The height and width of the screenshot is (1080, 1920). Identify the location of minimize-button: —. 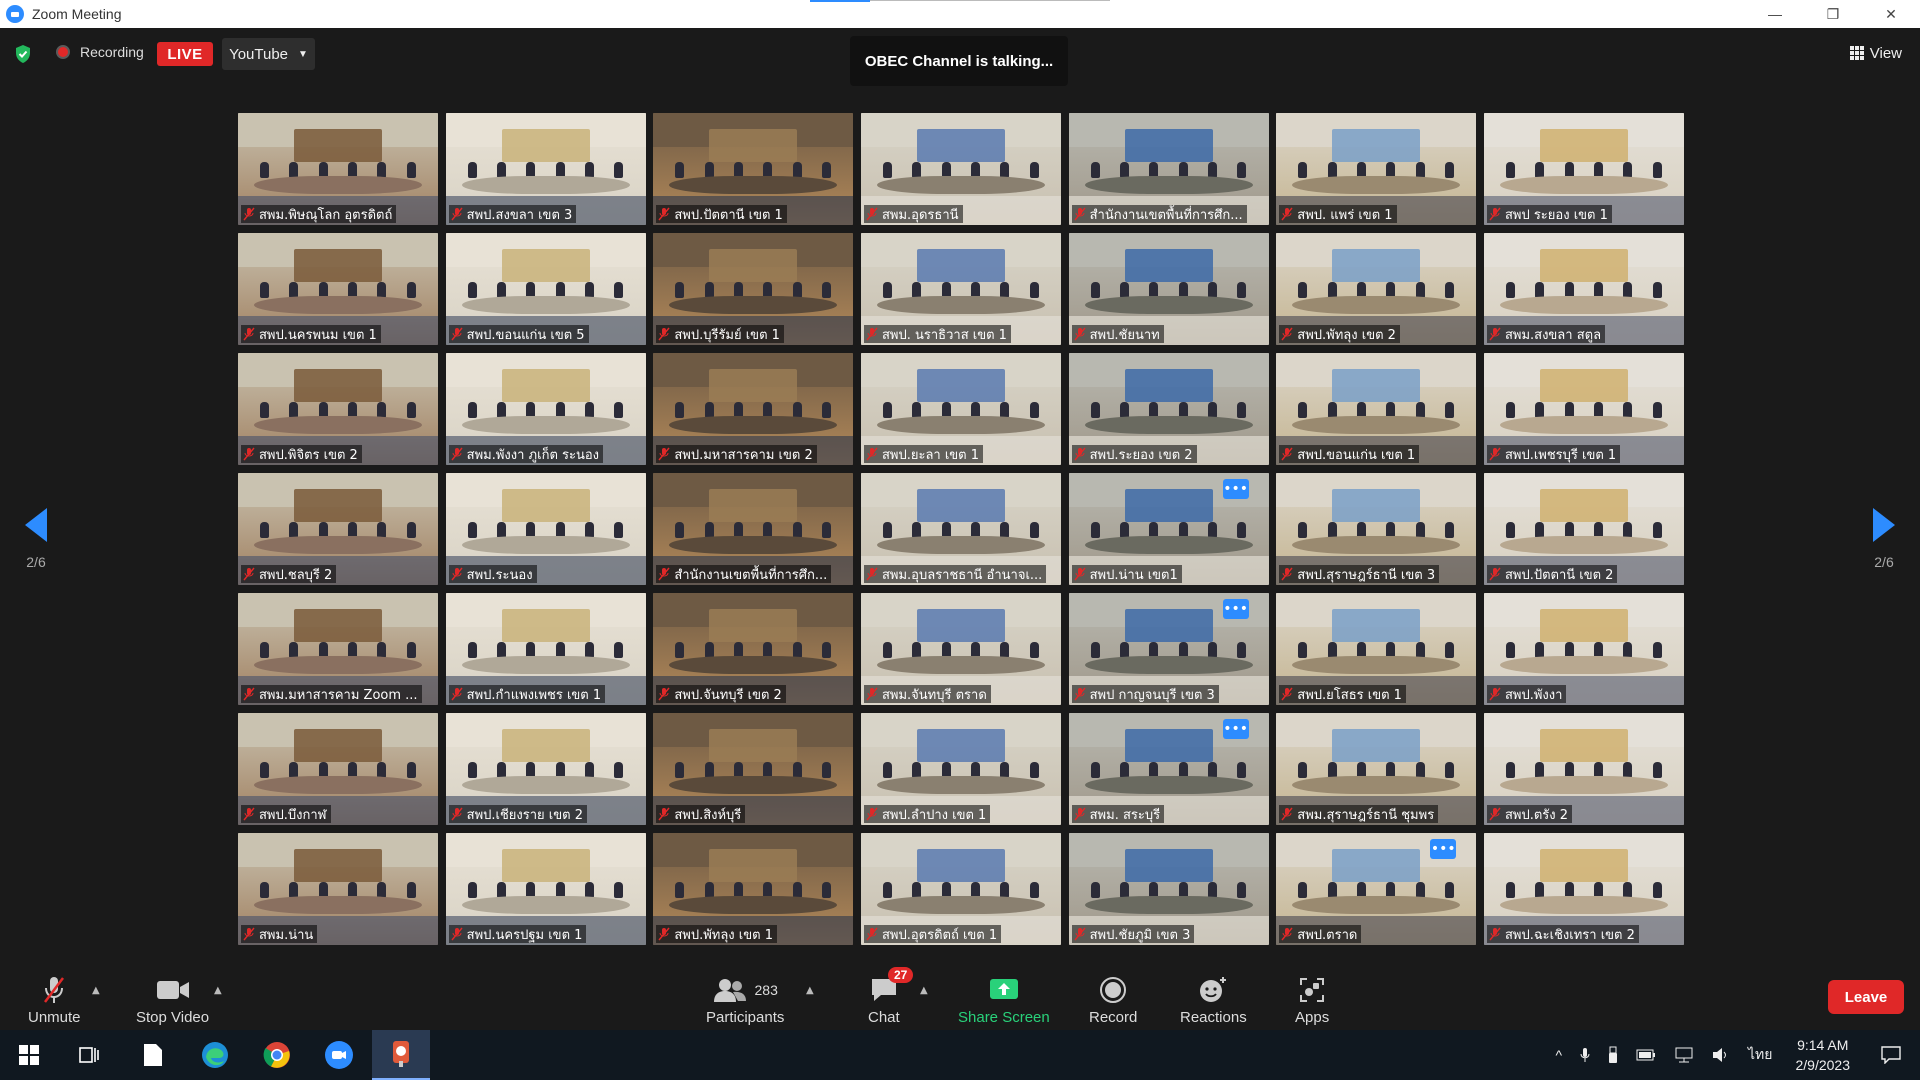
(1775, 14).